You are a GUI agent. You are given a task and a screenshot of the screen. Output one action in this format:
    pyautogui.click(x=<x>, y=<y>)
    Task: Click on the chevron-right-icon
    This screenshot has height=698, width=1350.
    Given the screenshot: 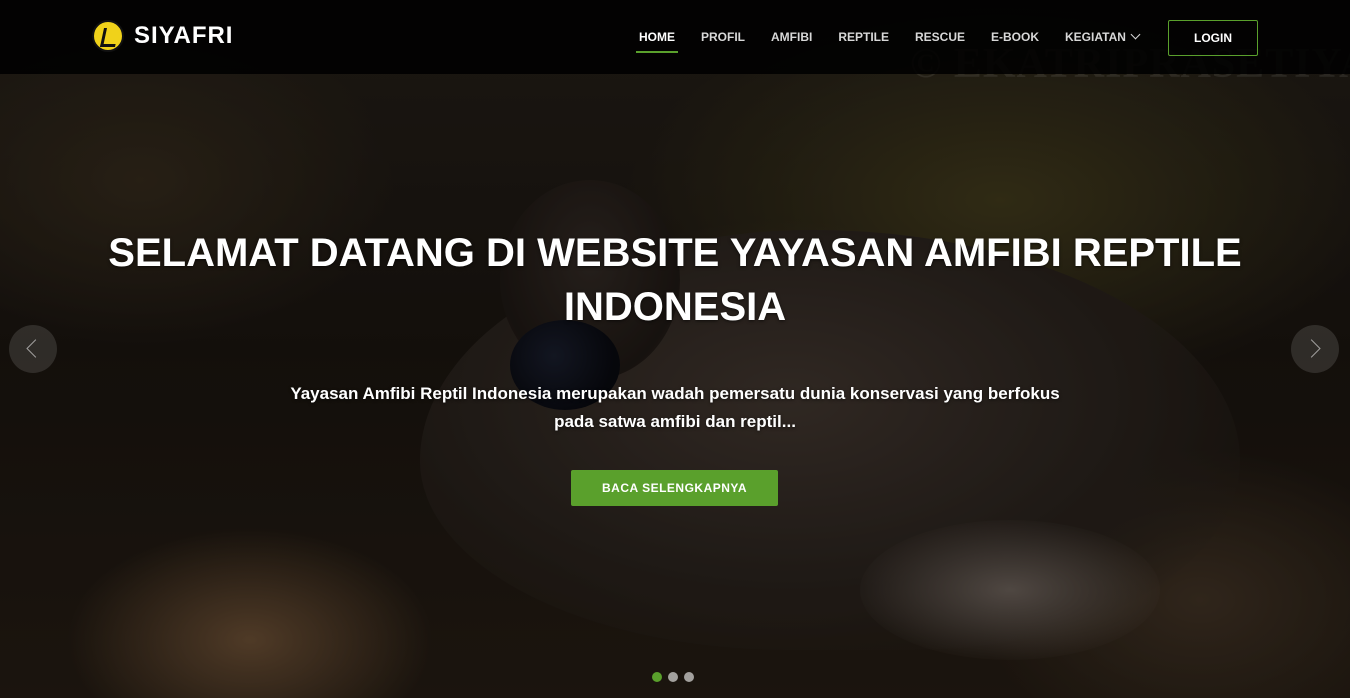 What is the action you would take?
    pyautogui.click(x=1311, y=348)
    